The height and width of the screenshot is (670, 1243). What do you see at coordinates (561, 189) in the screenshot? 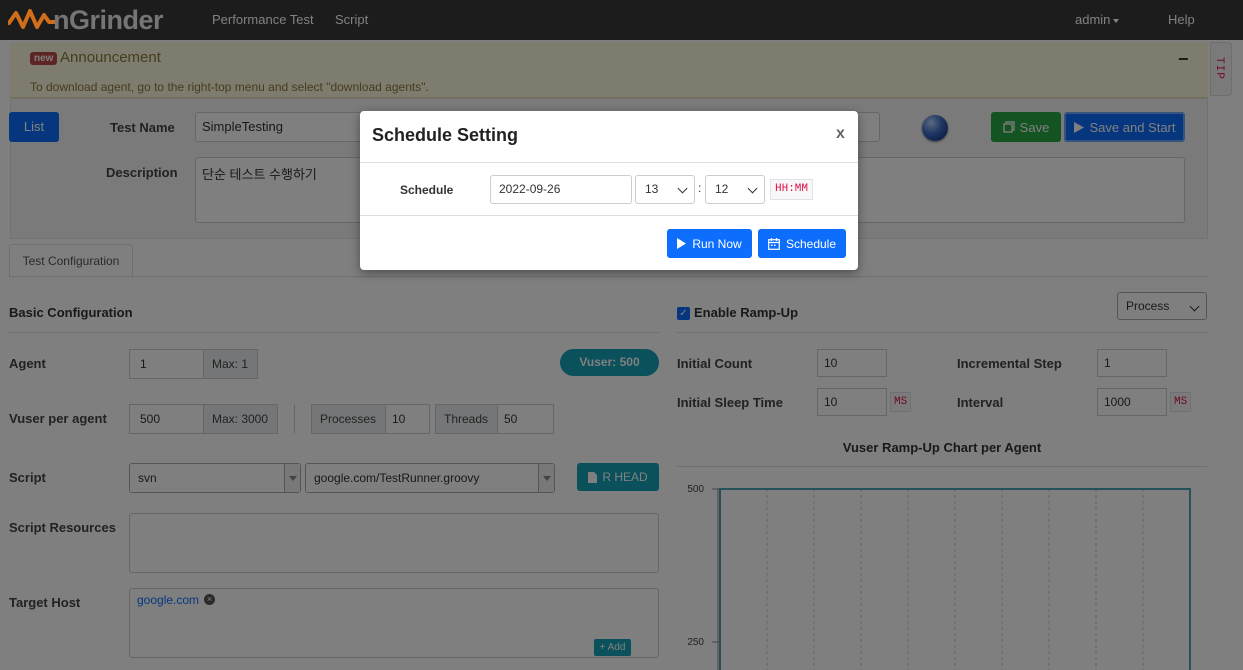
I see `schedule-date-input: 2022-09-26` at bounding box center [561, 189].